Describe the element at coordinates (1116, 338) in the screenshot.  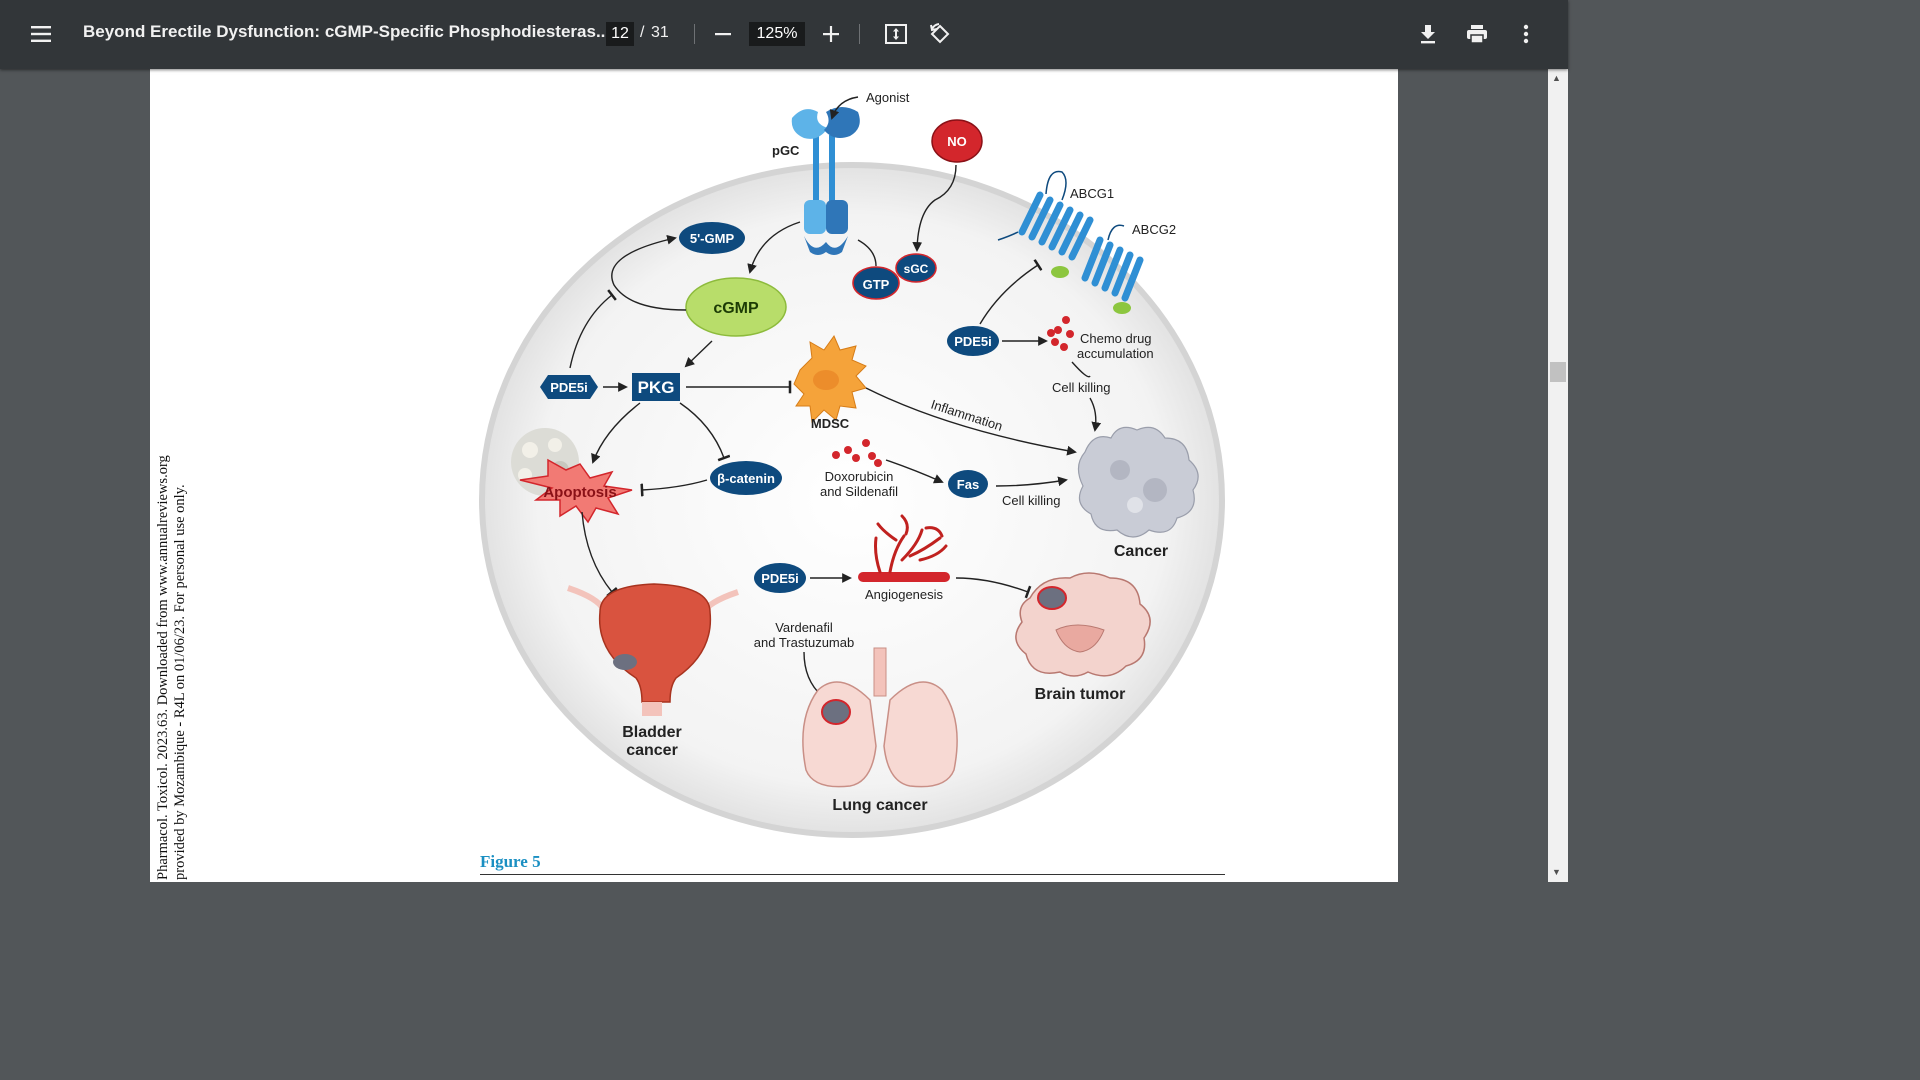
I see `chemo-label: Chemo drug` at that location.